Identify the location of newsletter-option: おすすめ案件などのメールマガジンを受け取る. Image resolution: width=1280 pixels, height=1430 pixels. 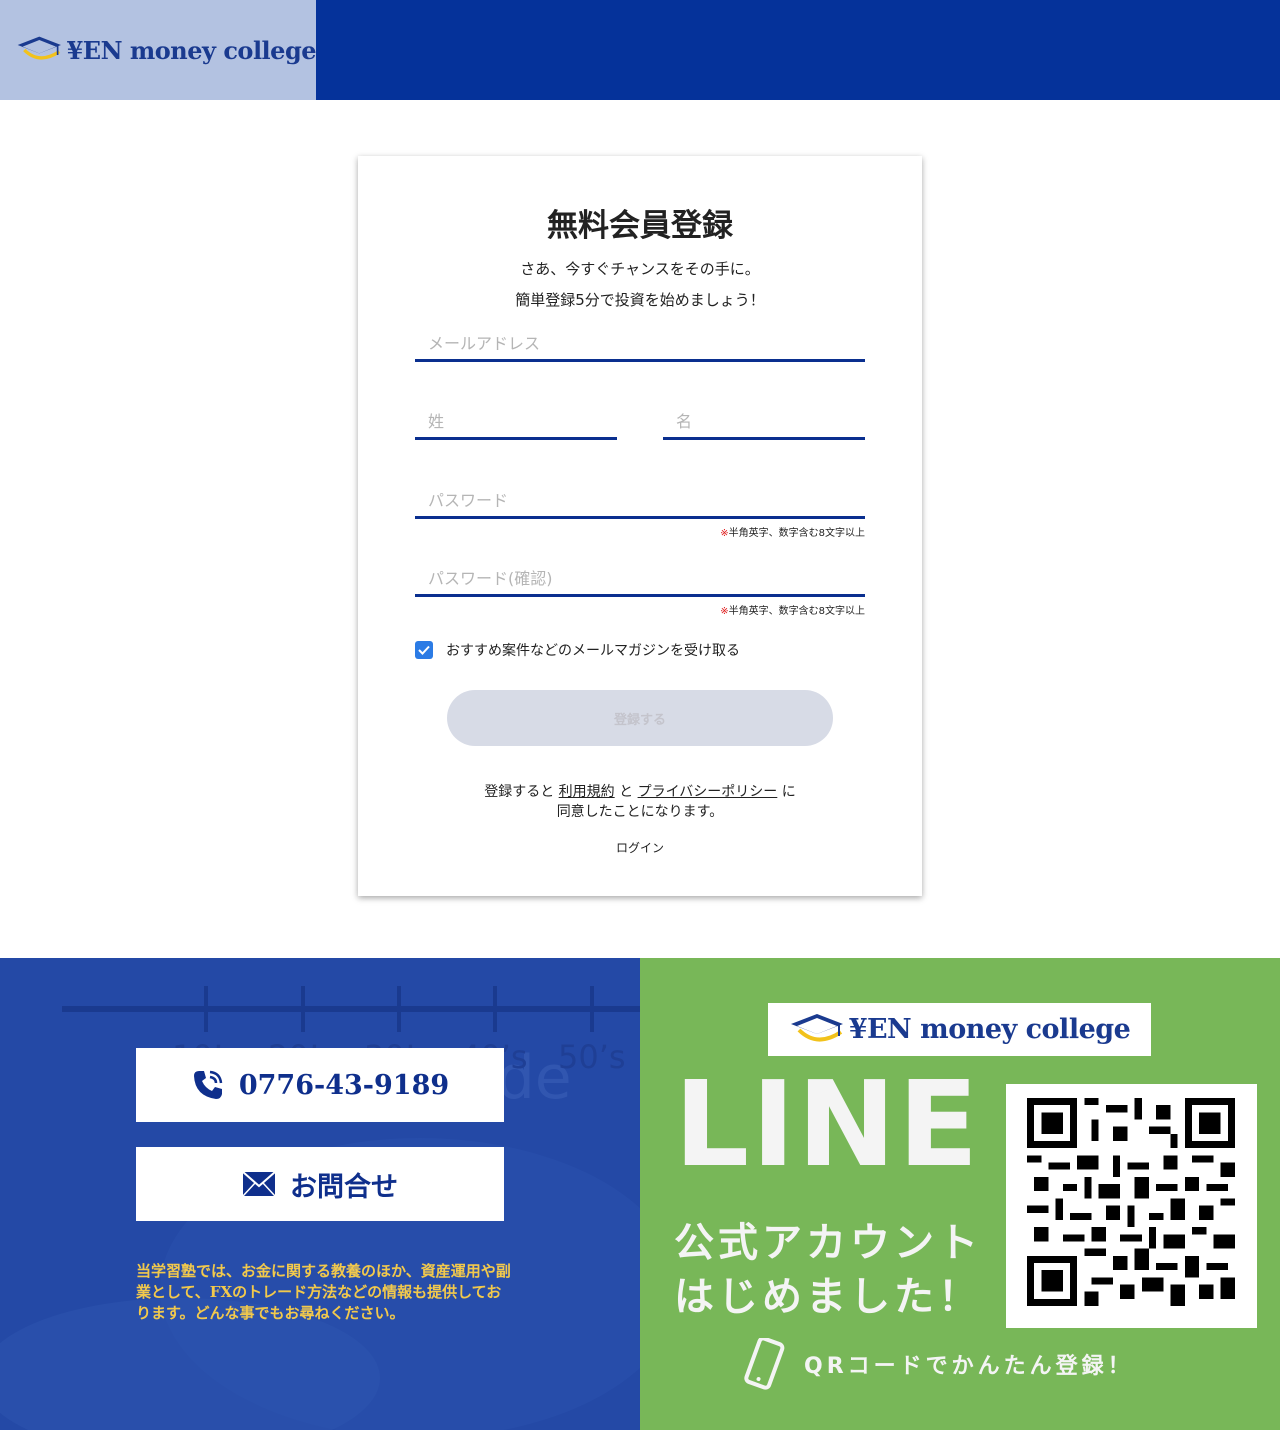
(577, 650).